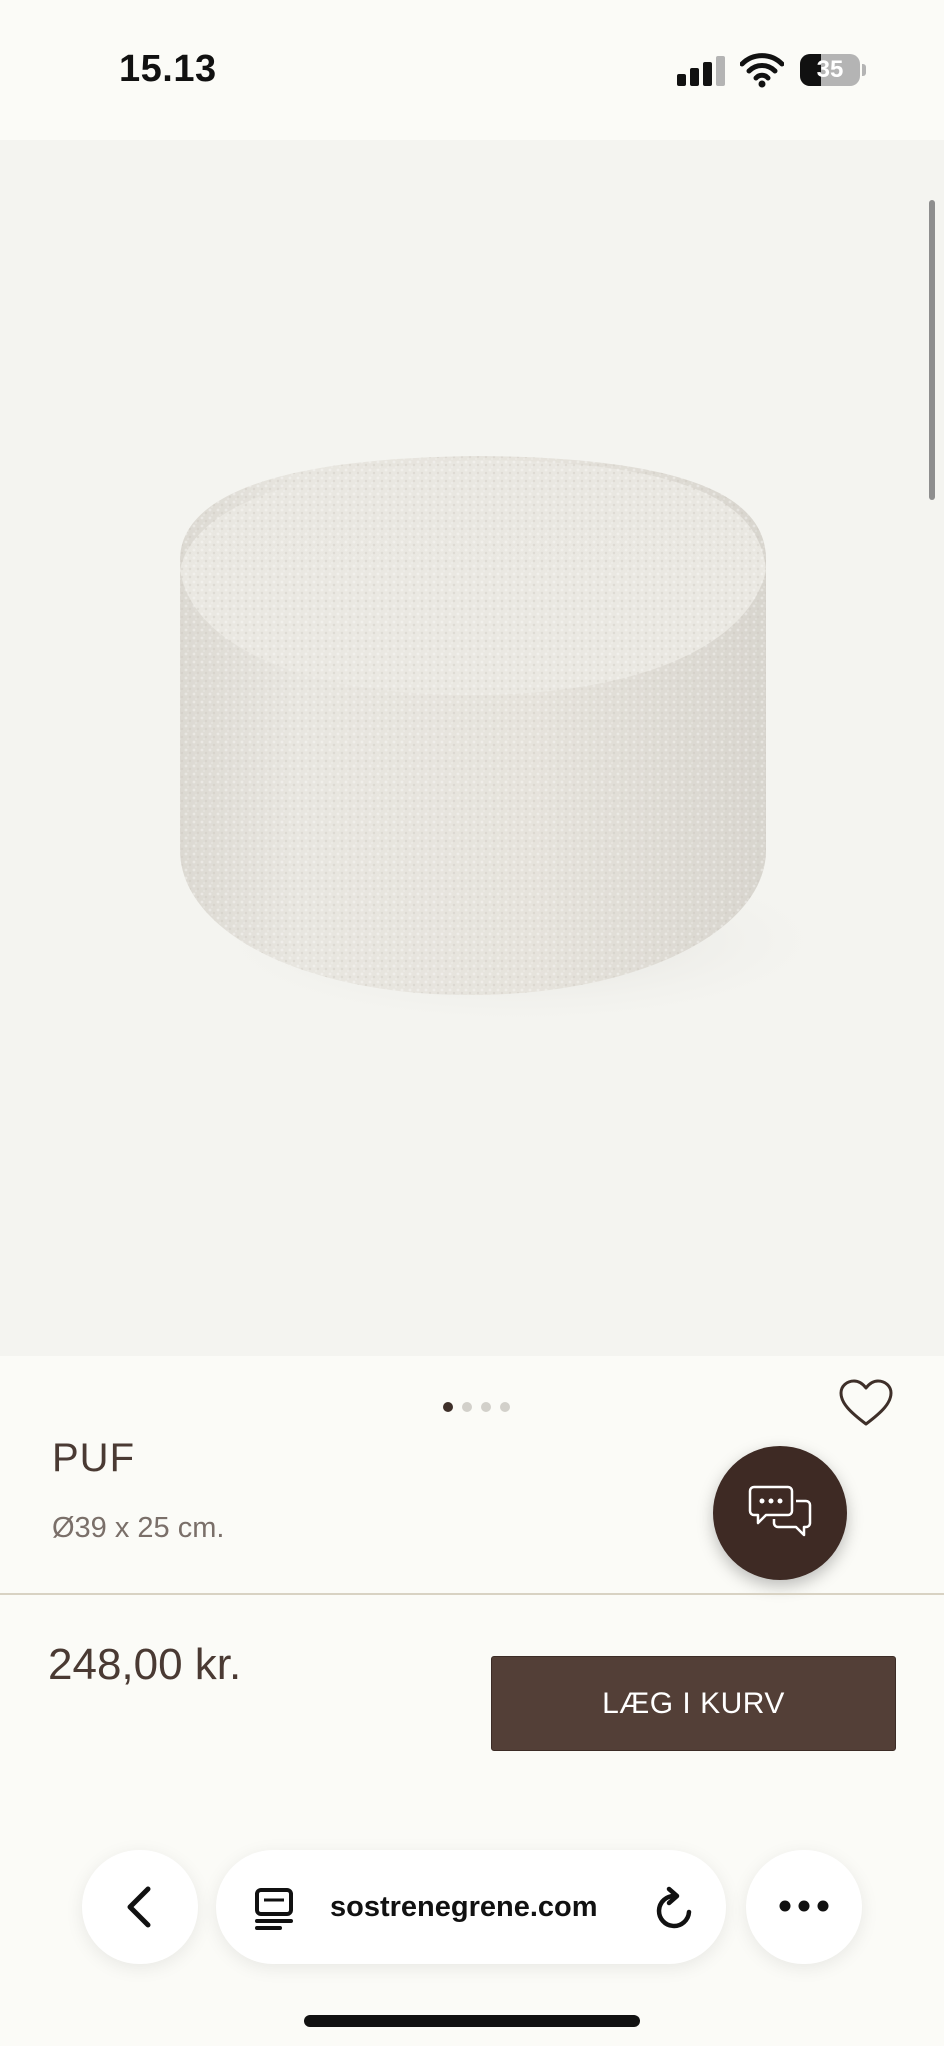 This screenshot has width=944, height=2046. I want to click on chat-bubbles-icon, so click(780, 1511).